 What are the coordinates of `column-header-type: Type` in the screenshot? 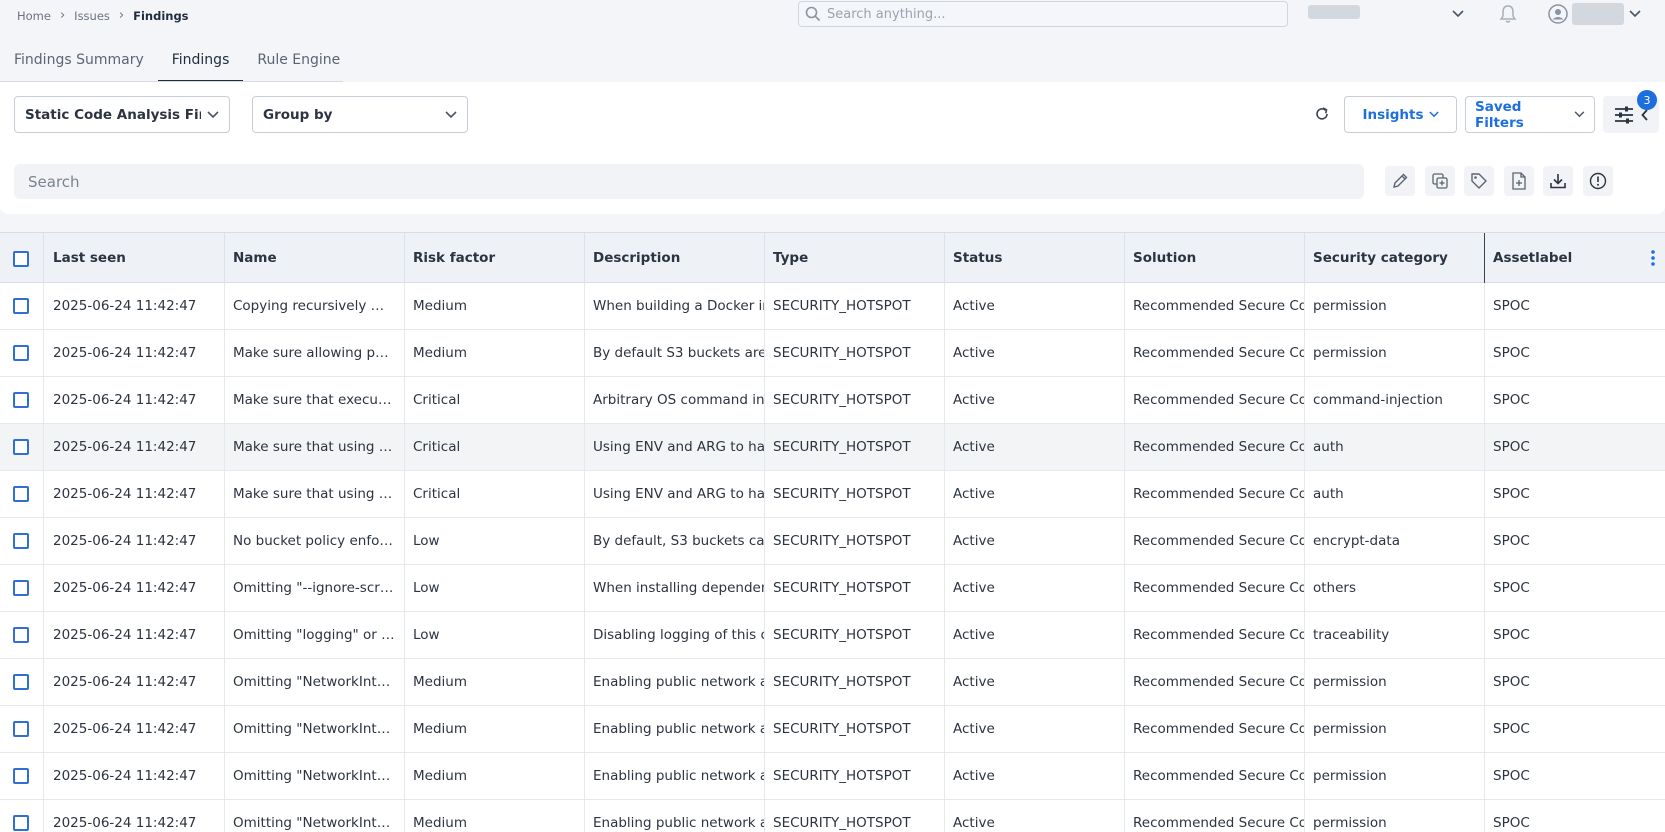 It's located at (854, 258).